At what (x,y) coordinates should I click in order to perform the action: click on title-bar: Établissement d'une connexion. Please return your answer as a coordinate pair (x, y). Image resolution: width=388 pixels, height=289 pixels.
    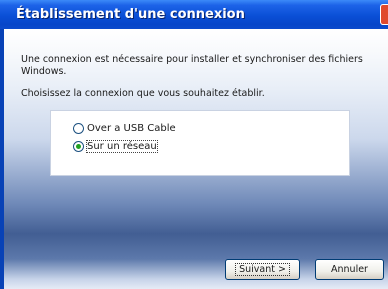
    Looking at the image, I should click on (194, 14).